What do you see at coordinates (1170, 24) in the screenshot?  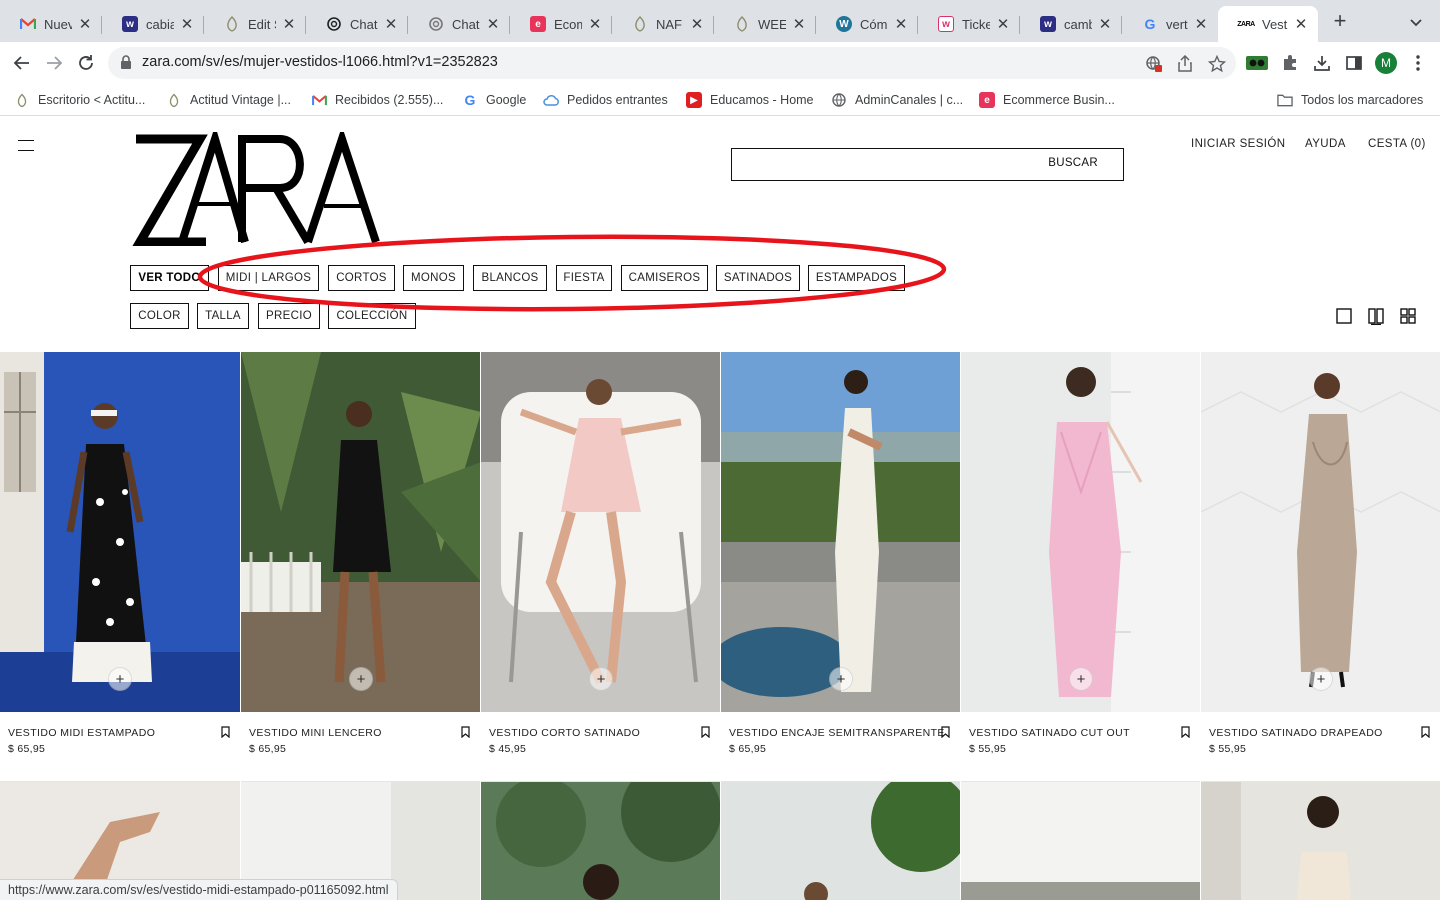 I see `tab-google-vertec: G vertec ✕` at bounding box center [1170, 24].